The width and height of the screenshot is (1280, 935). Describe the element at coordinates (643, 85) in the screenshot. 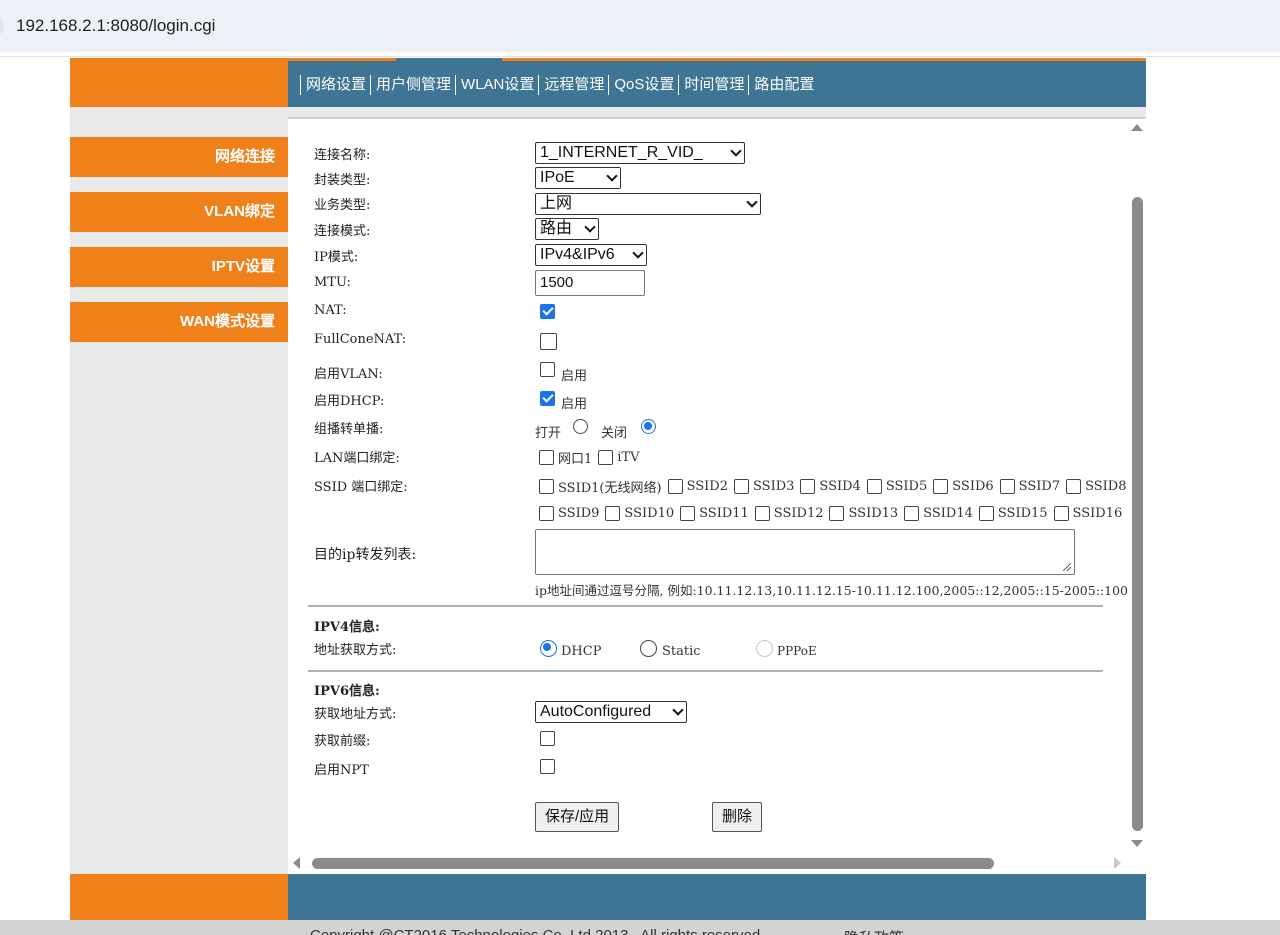

I see `menu-qos-settings: QoS设置` at that location.